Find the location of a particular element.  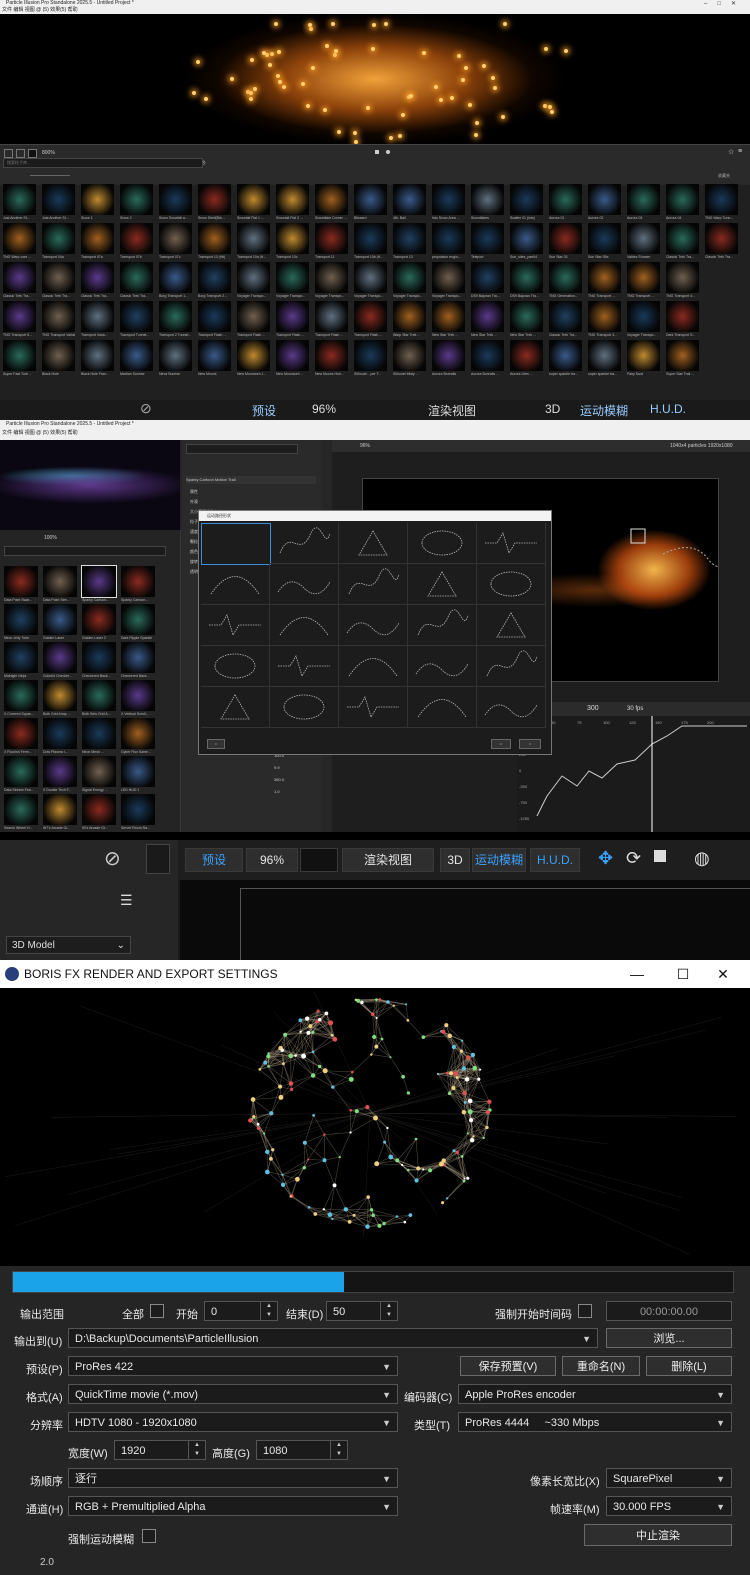

move-icon: ✥ is located at coordinates (605, 858).